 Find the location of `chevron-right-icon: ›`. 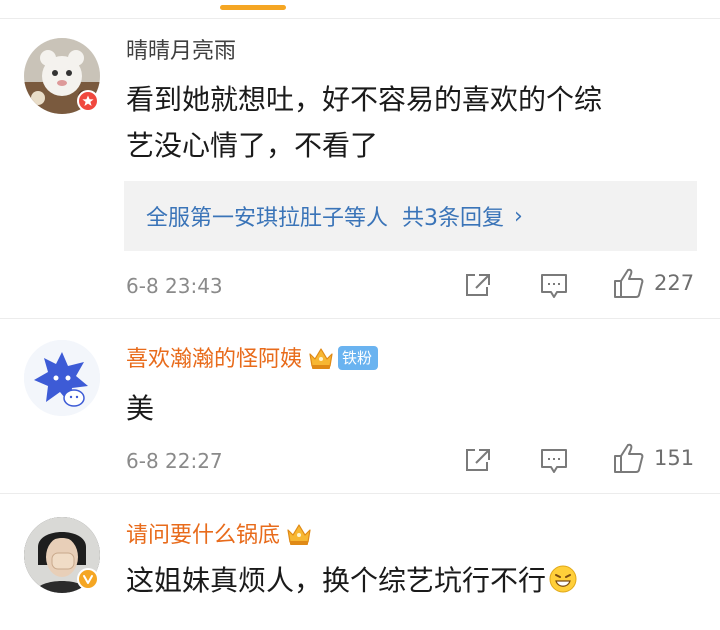

chevron-right-icon: › is located at coordinates (518, 216).